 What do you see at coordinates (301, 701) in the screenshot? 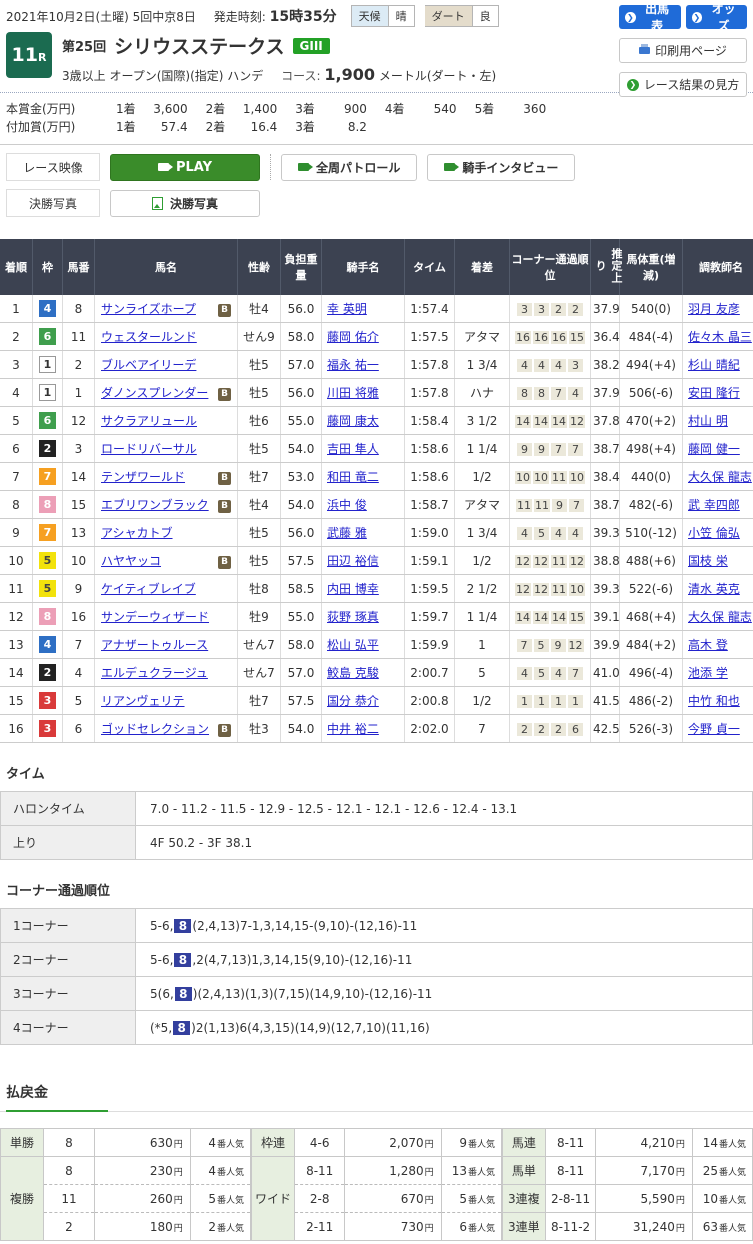
I see `impost-weight: 57.5` at bounding box center [301, 701].